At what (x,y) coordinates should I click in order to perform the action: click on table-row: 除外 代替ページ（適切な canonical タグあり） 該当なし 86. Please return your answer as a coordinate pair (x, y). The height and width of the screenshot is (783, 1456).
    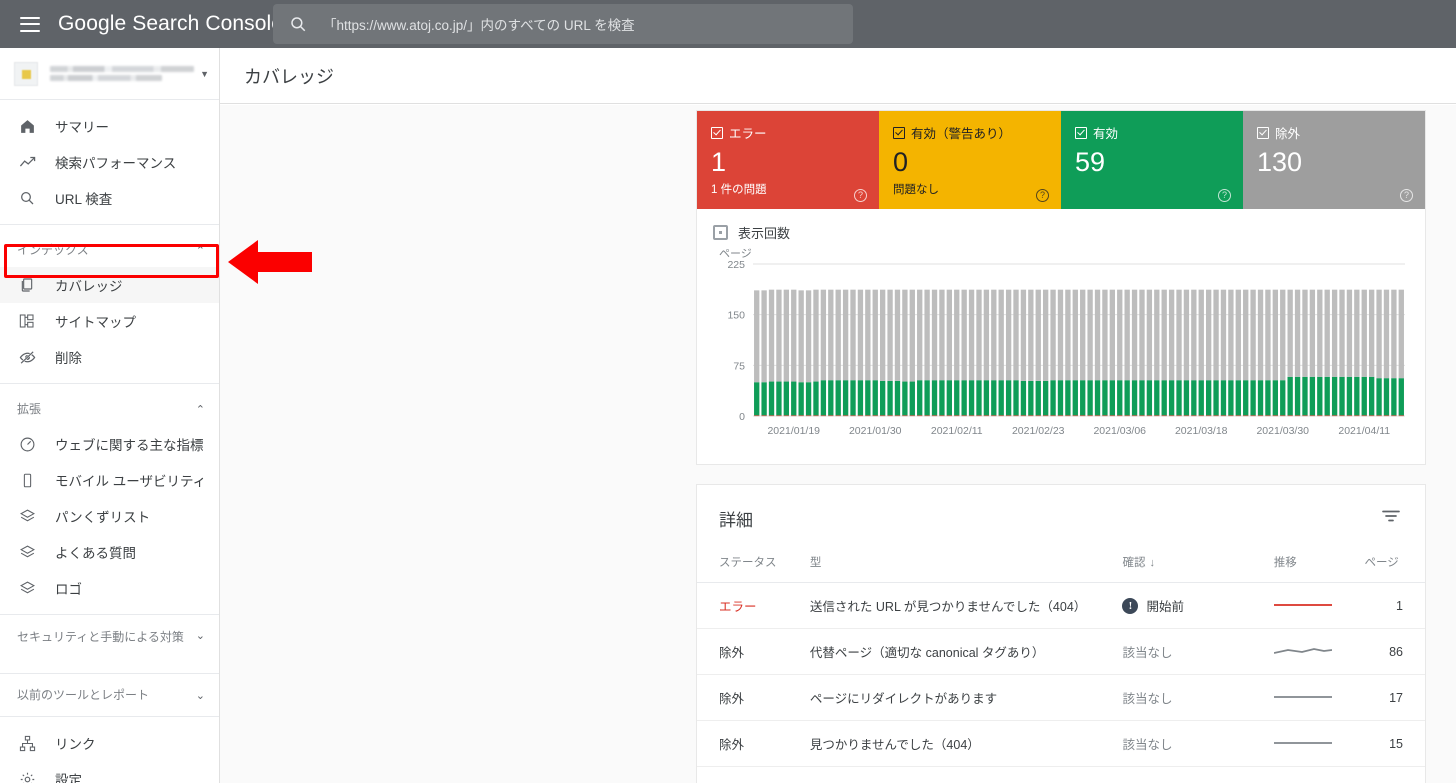
    Looking at the image, I should click on (1061, 651).